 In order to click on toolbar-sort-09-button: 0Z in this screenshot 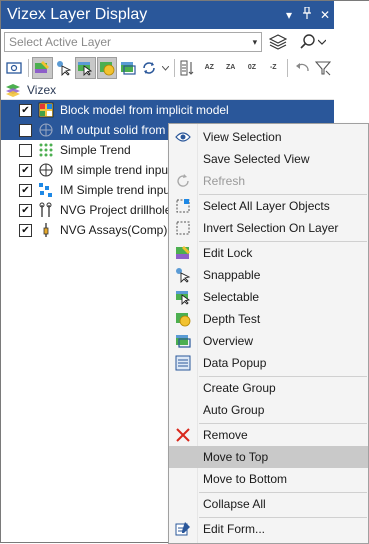, I will do `click(252, 68)`.